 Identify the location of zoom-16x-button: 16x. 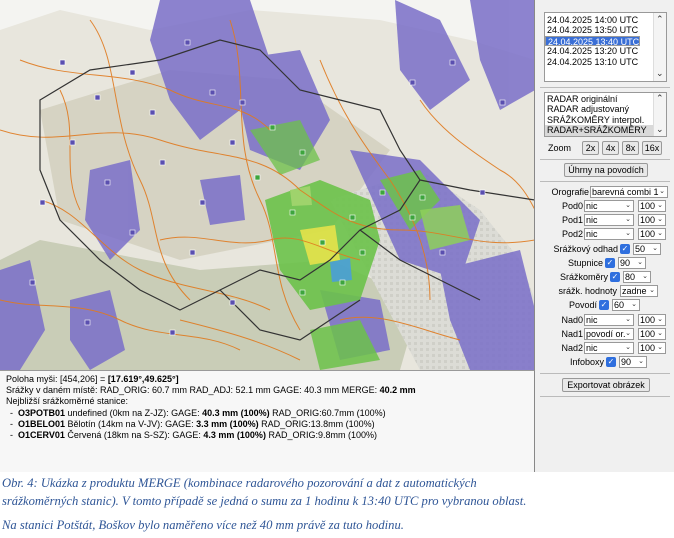
(652, 148).